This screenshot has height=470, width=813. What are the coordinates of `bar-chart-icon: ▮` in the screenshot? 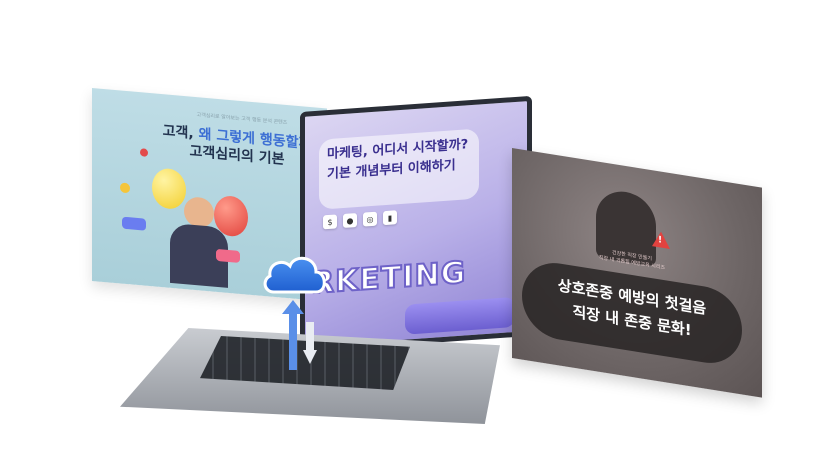 It's located at (390, 218).